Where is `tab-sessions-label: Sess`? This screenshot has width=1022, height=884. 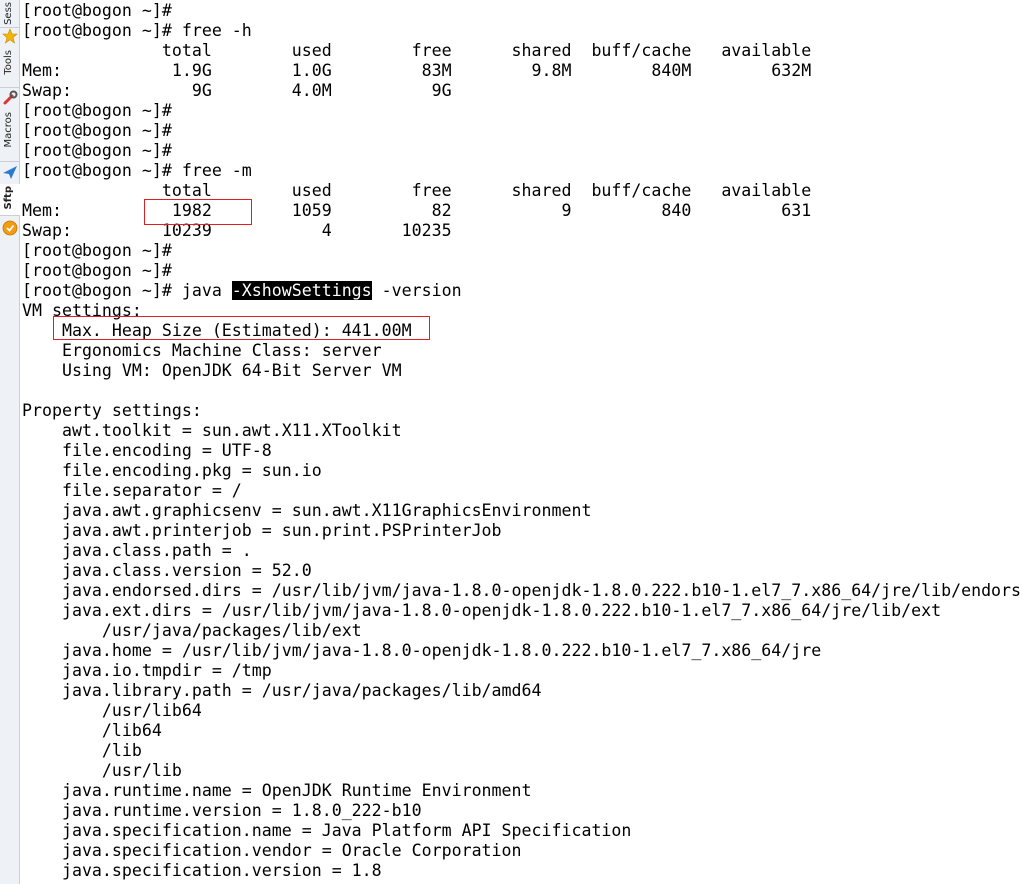
tab-sessions-label: Sess is located at coordinates (8, 13).